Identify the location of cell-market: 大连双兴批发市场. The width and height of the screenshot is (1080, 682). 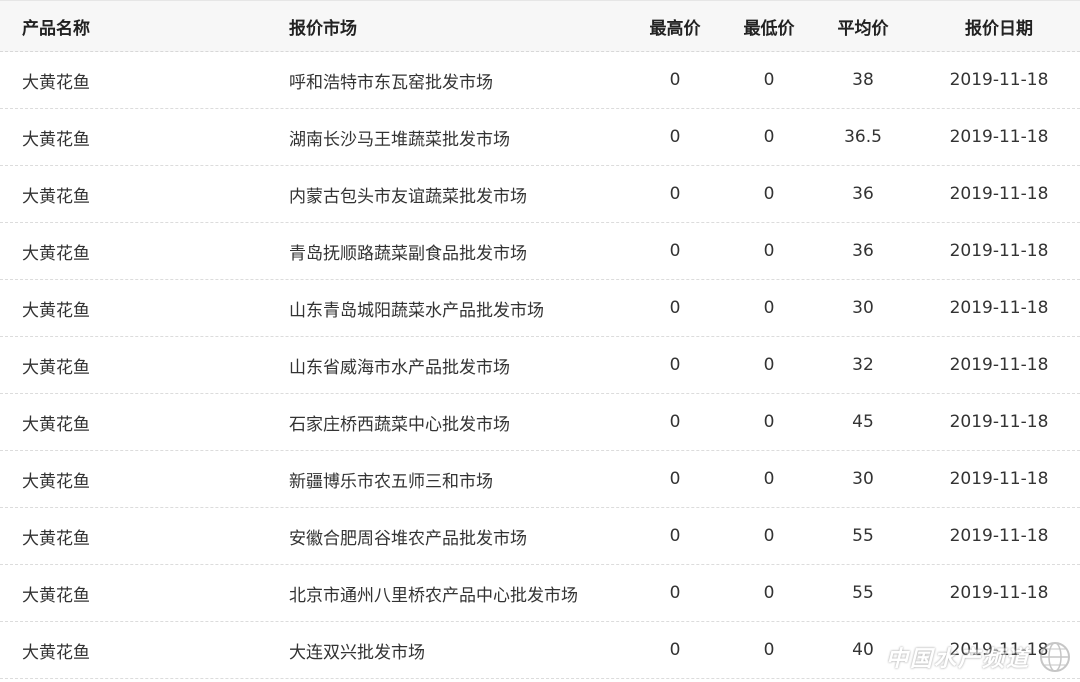
(357, 652).